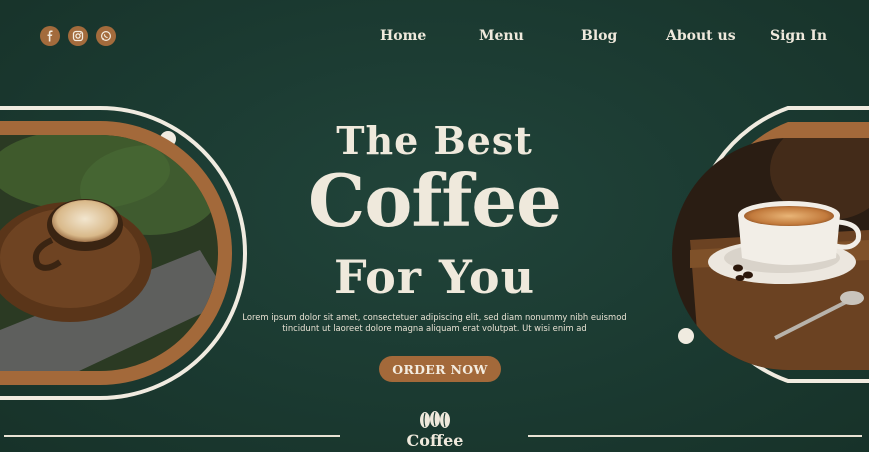 The image size is (869, 452). What do you see at coordinates (403, 36) in the screenshot?
I see `nav-home: Home` at bounding box center [403, 36].